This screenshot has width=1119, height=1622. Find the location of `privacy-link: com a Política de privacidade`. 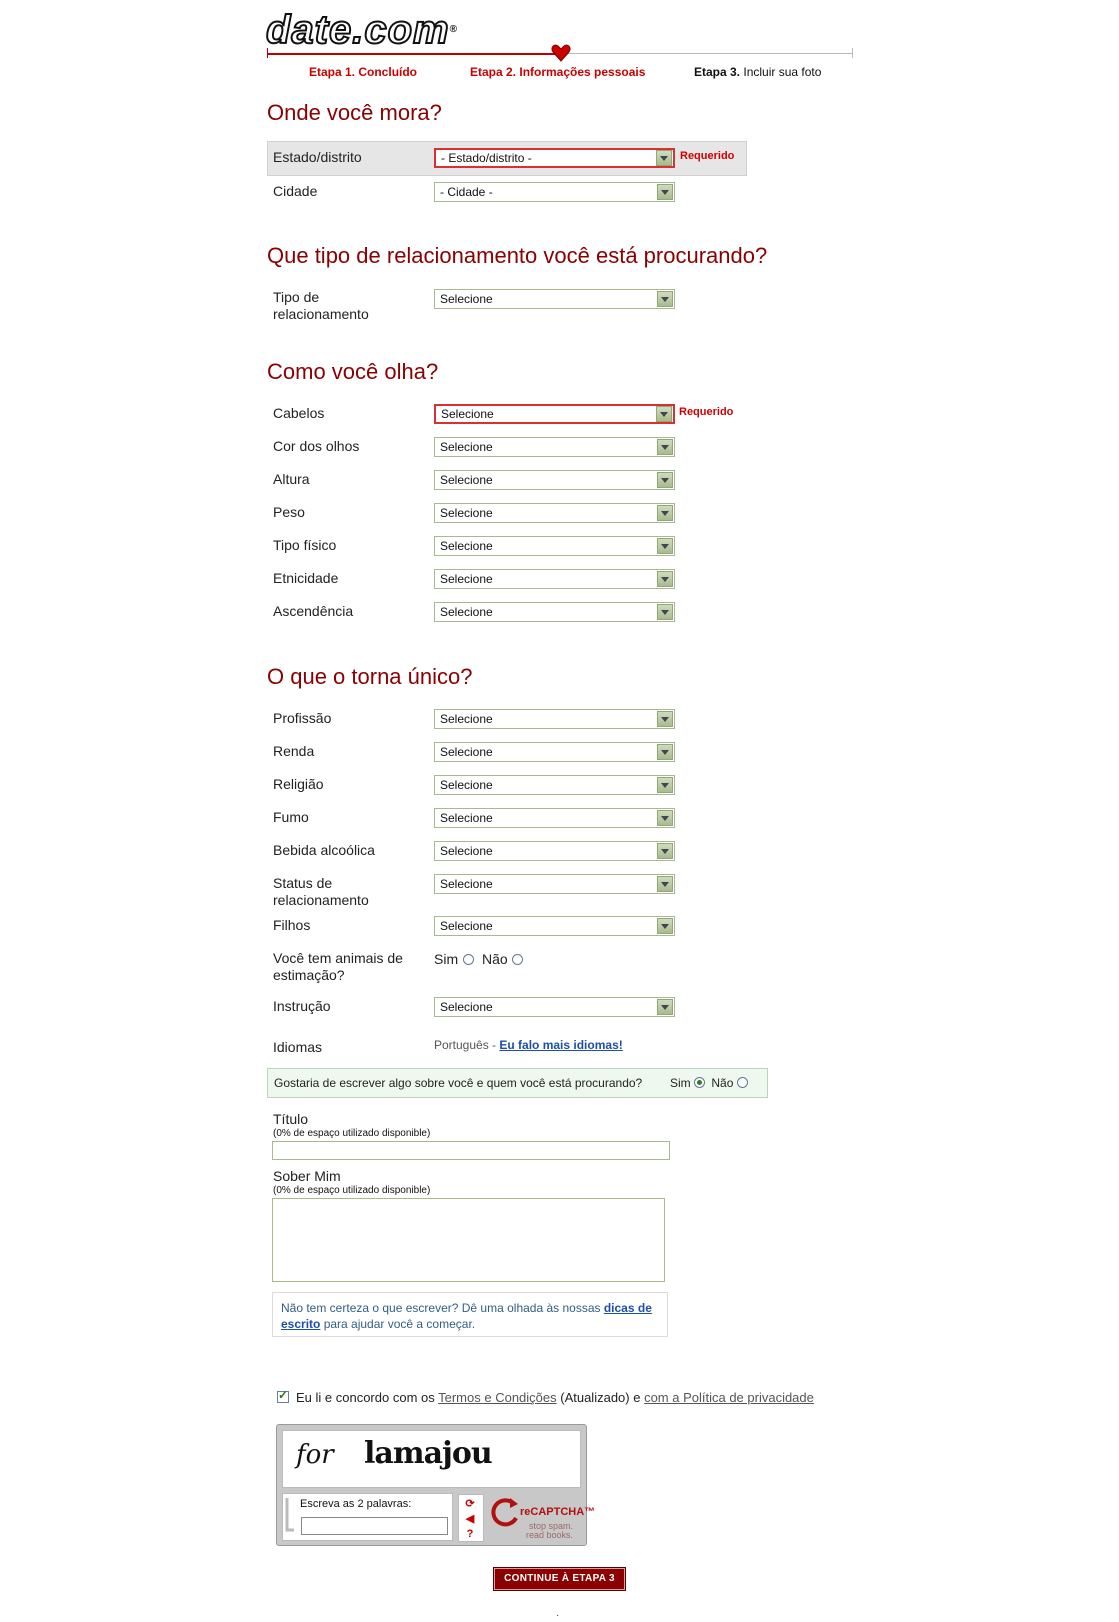

privacy-link: com a Política de privacidade is located at coordinates (729, 1397).